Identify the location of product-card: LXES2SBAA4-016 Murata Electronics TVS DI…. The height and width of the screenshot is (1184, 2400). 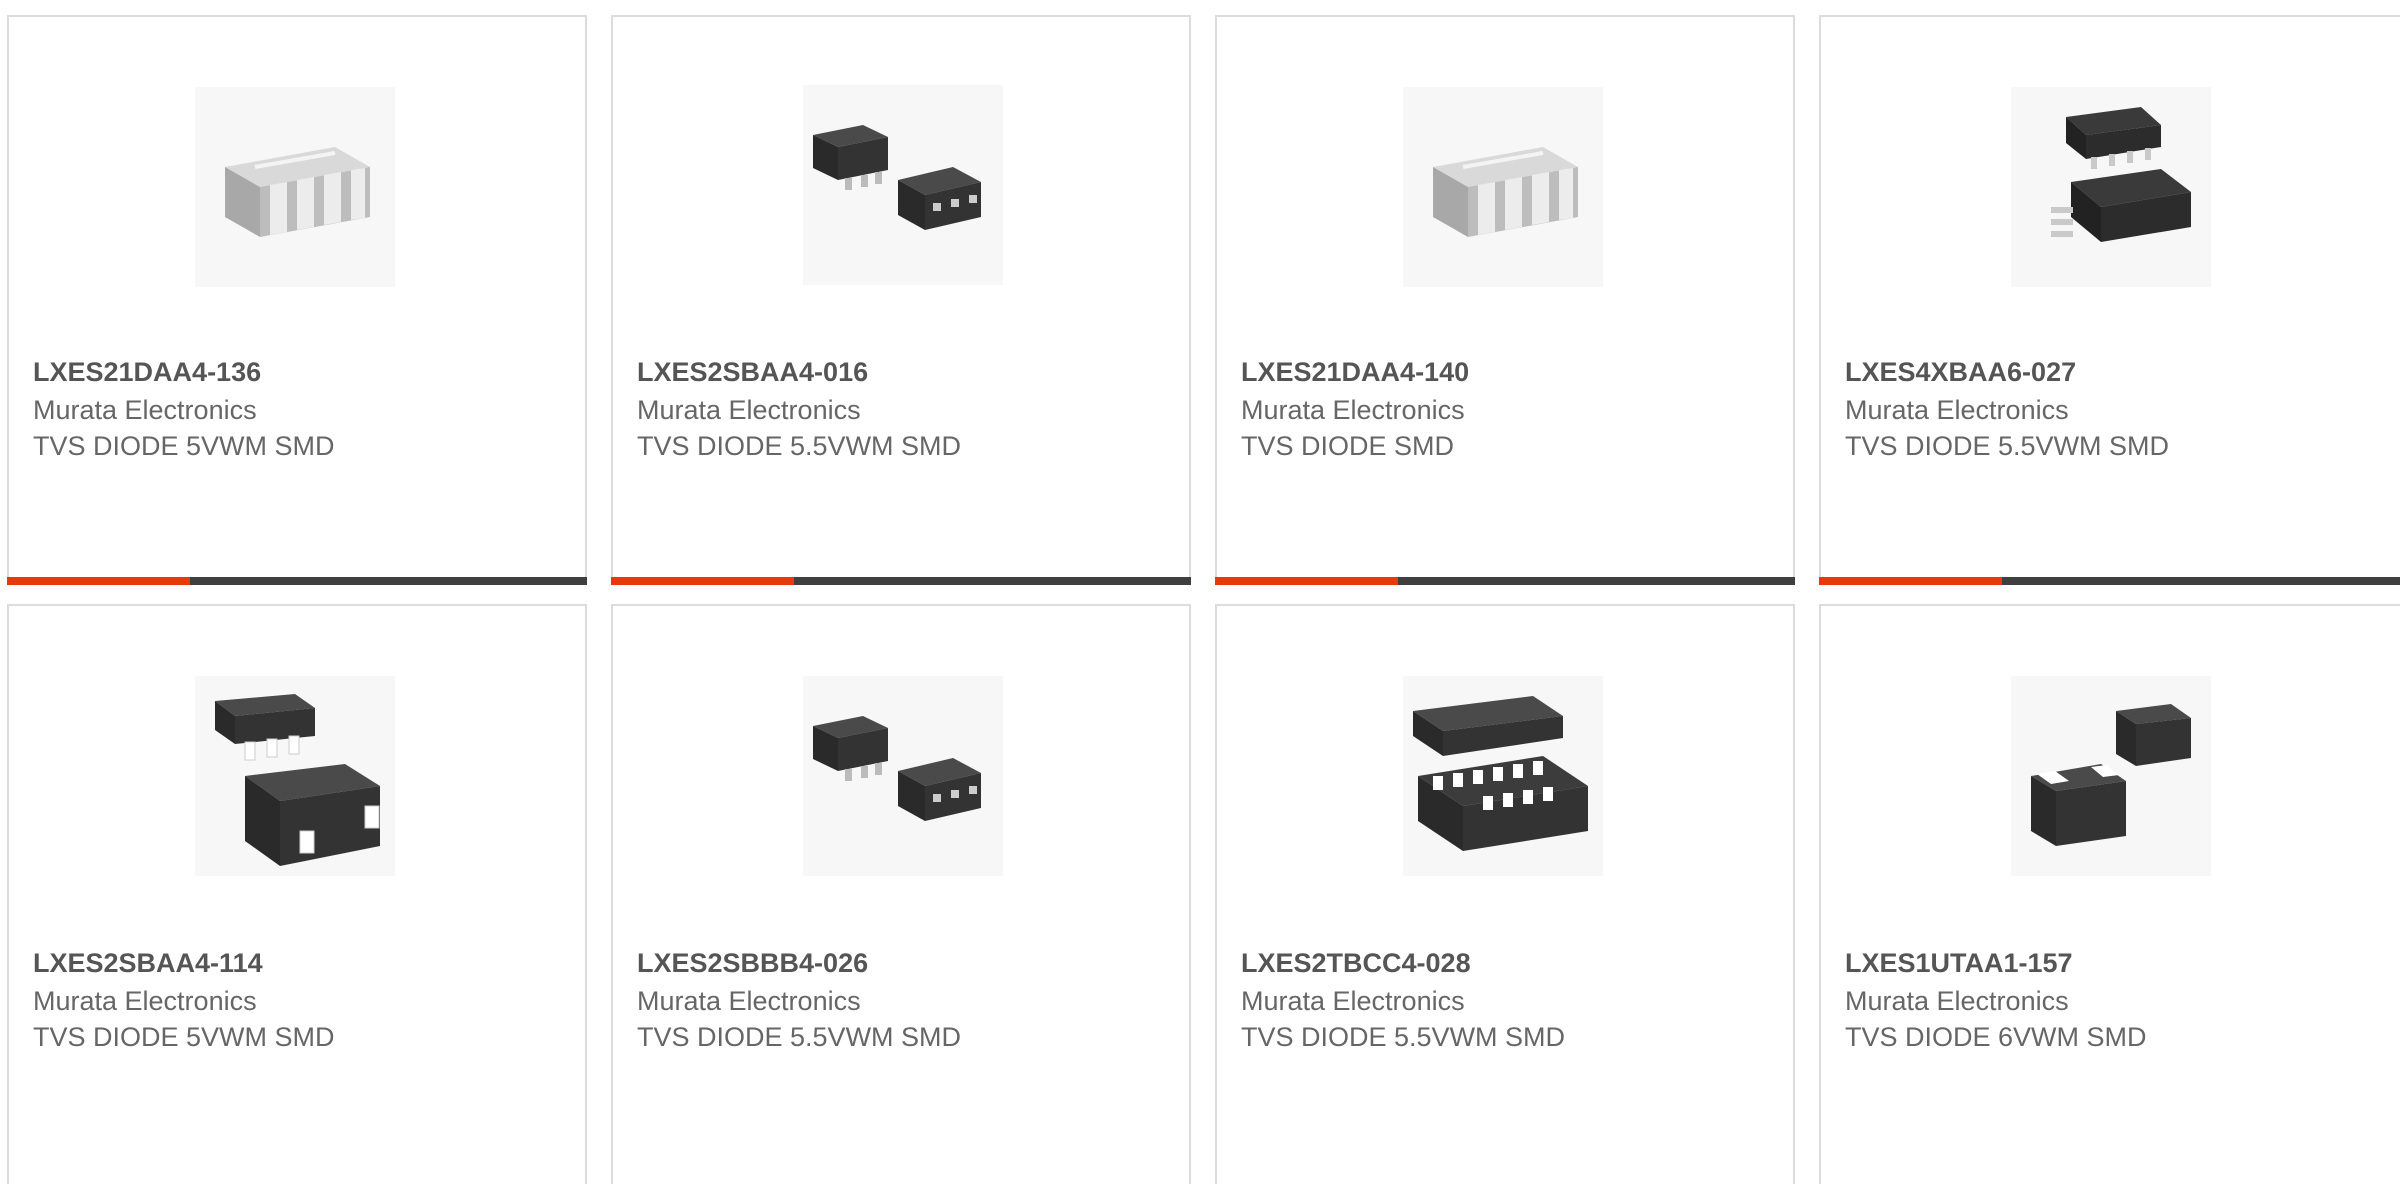
(901, 300).